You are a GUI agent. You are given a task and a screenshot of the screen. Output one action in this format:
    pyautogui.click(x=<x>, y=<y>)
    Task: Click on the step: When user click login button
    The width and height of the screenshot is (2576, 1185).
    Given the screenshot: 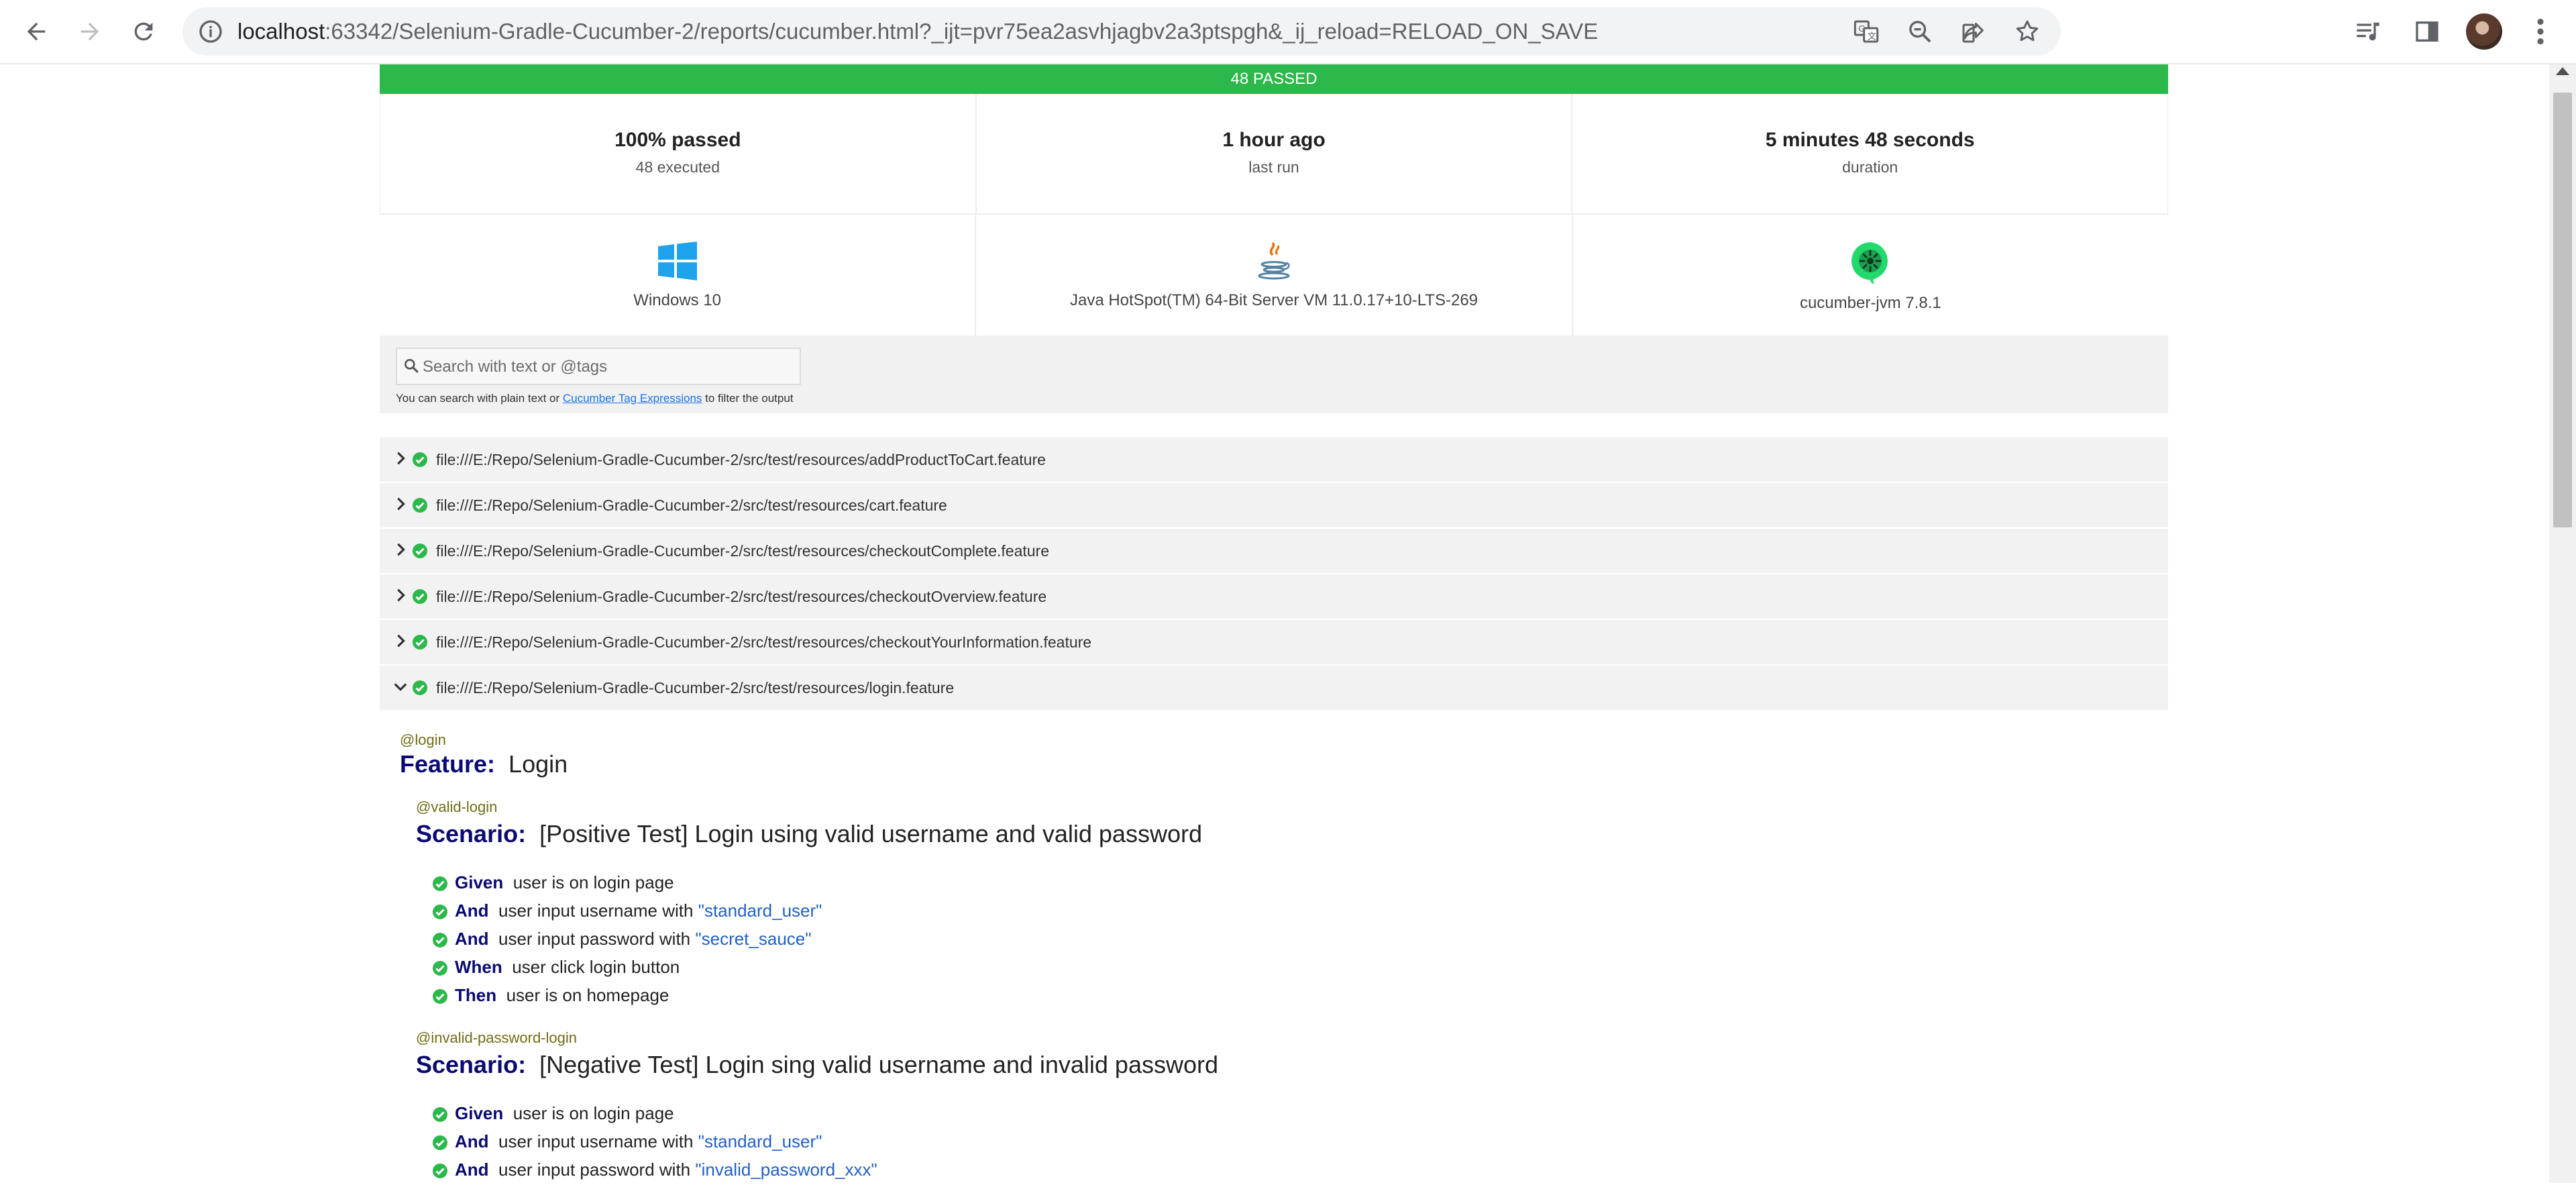 What is the action you would take?
    pyautogui.click(x=817, y=968)
    